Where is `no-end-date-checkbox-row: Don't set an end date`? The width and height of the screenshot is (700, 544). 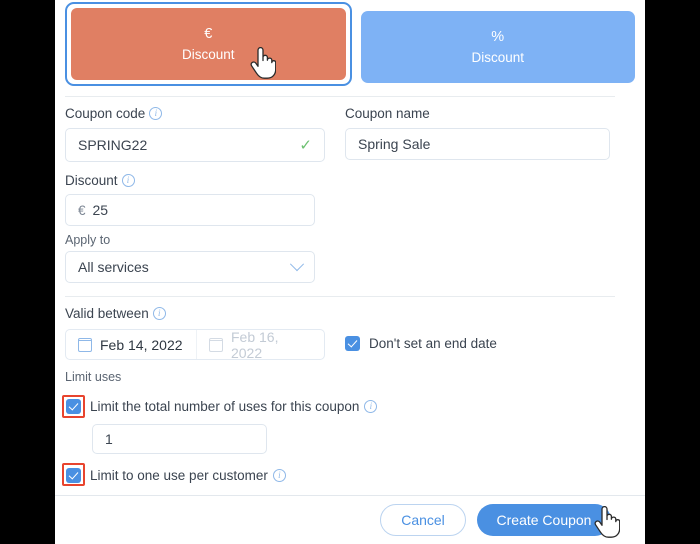 no-end-date-checkbox-row: Don't set an end date is located at coordinates (421, 343).